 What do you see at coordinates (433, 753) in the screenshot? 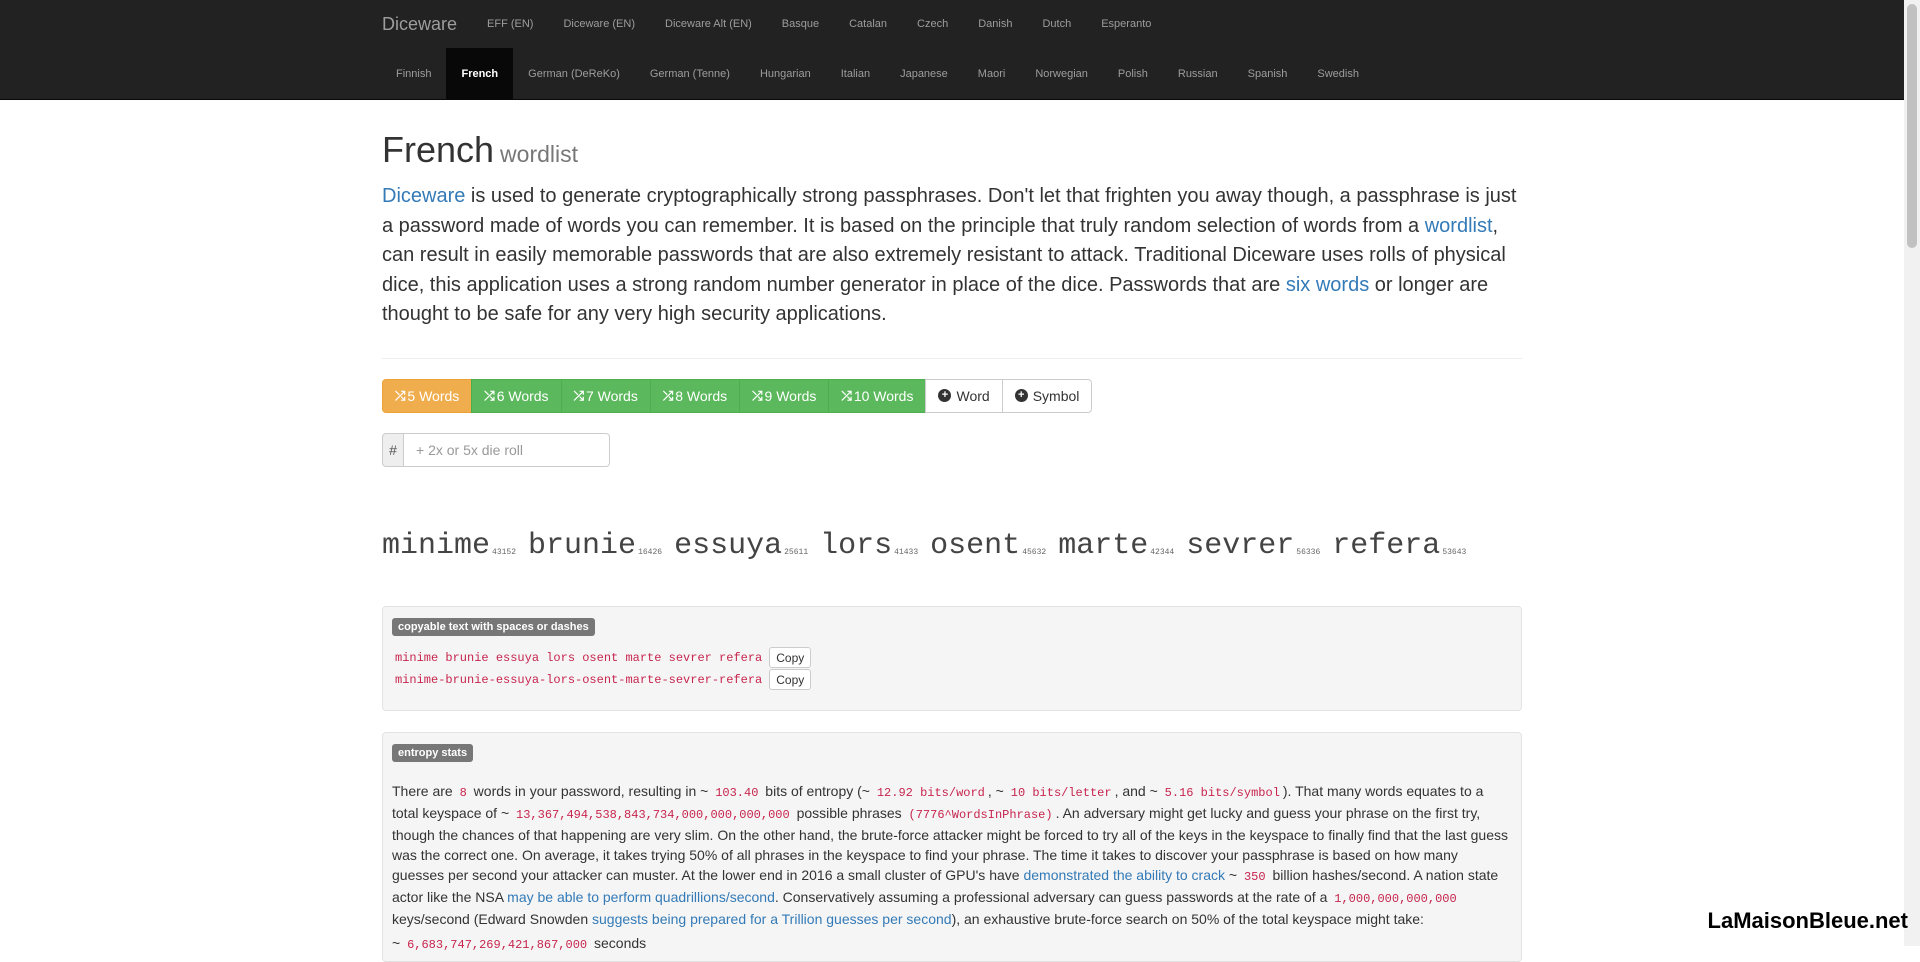
I see `entropy-stats-label: entropy stats` at bounding box center [433, 753].